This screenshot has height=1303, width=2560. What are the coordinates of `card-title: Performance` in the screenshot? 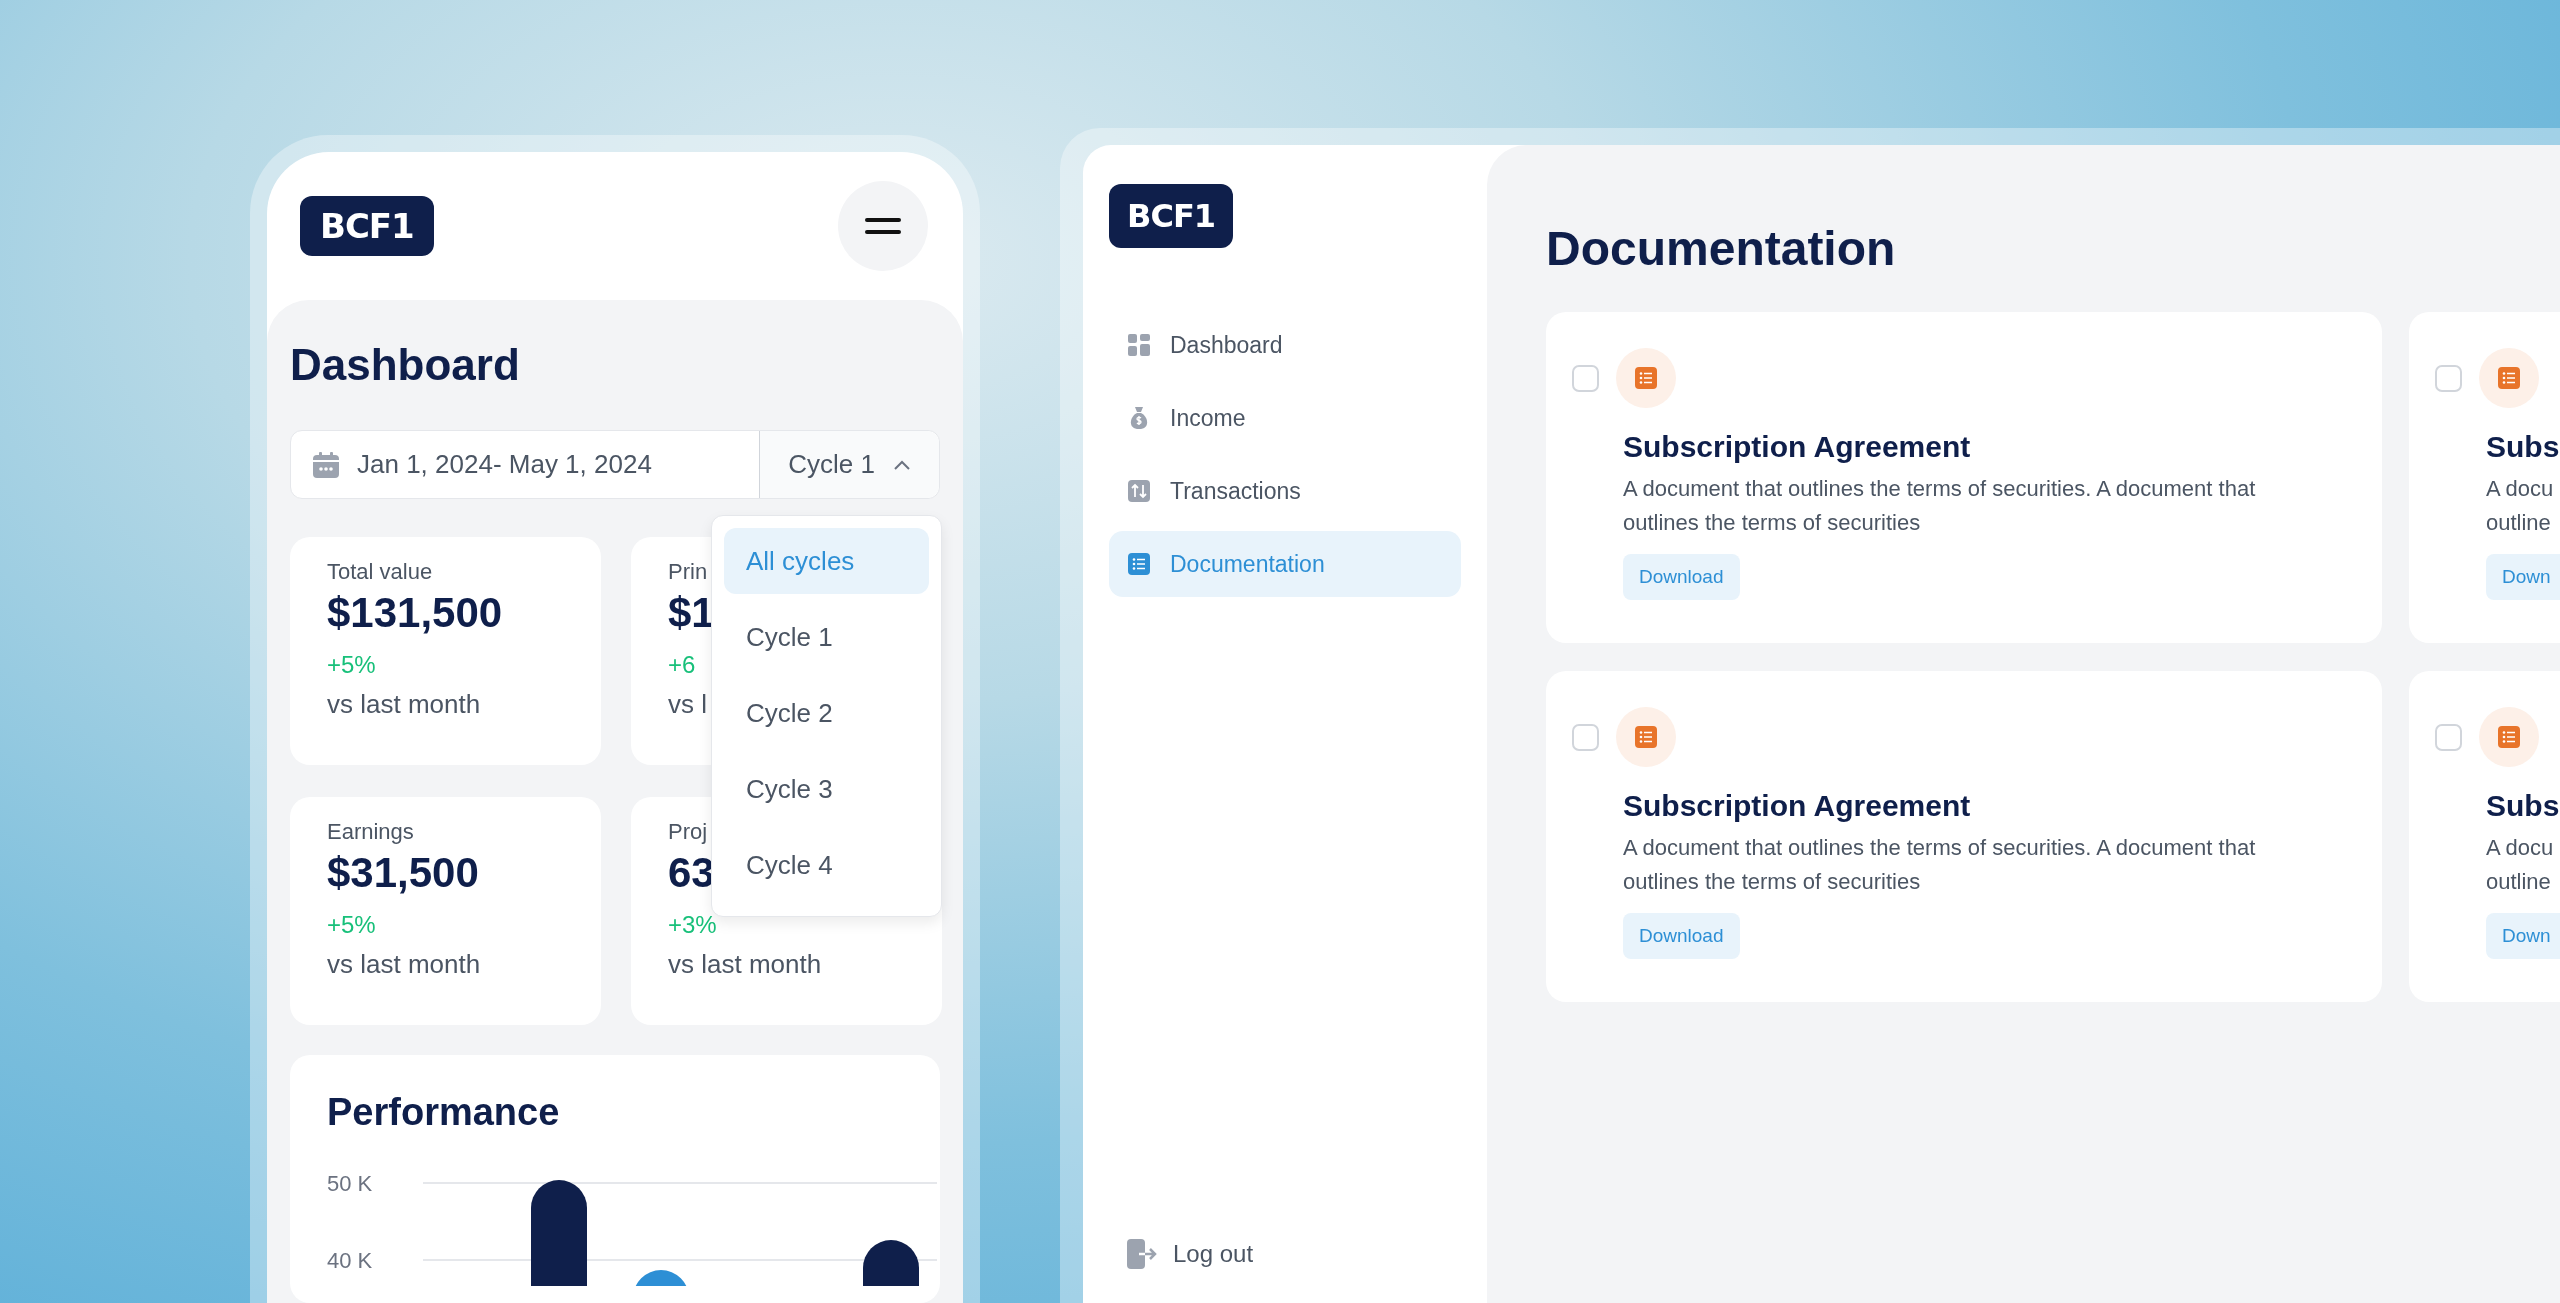 It's located at (444, 1112).